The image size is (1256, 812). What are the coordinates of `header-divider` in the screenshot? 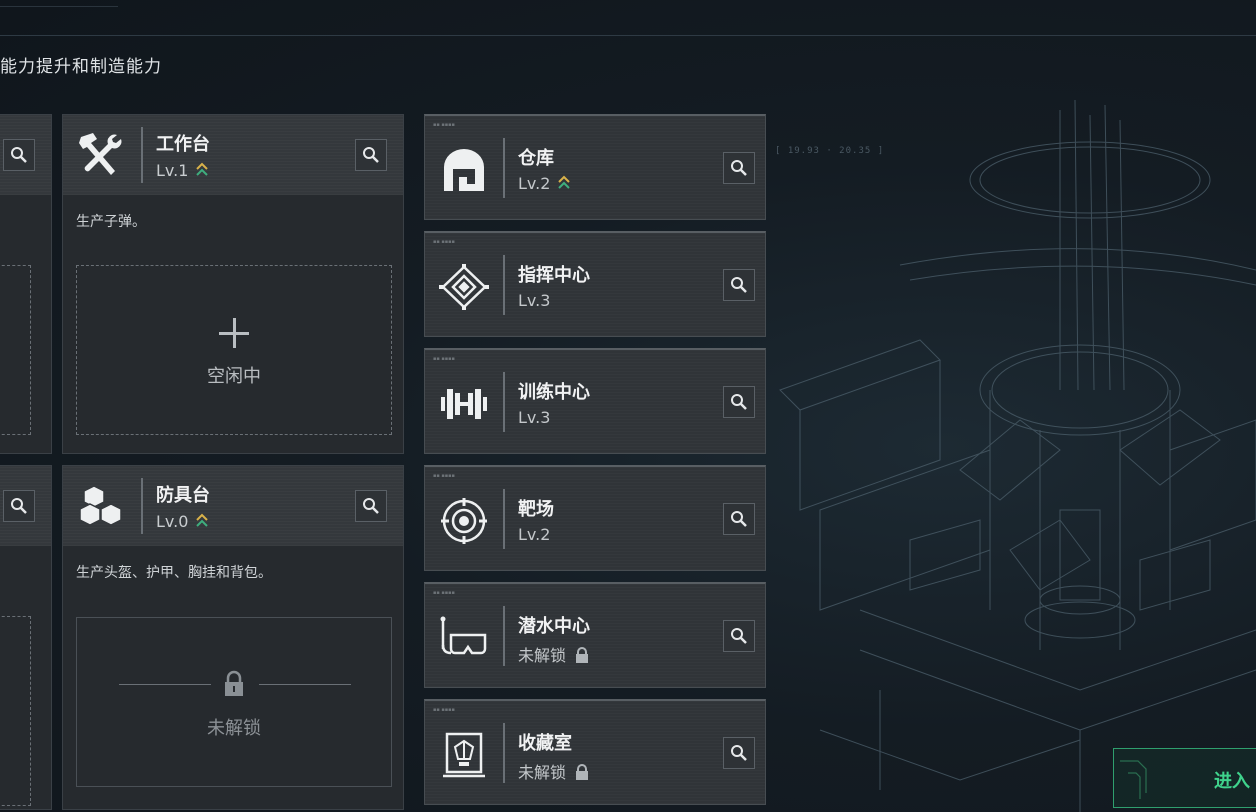 It's located at (628, 35).